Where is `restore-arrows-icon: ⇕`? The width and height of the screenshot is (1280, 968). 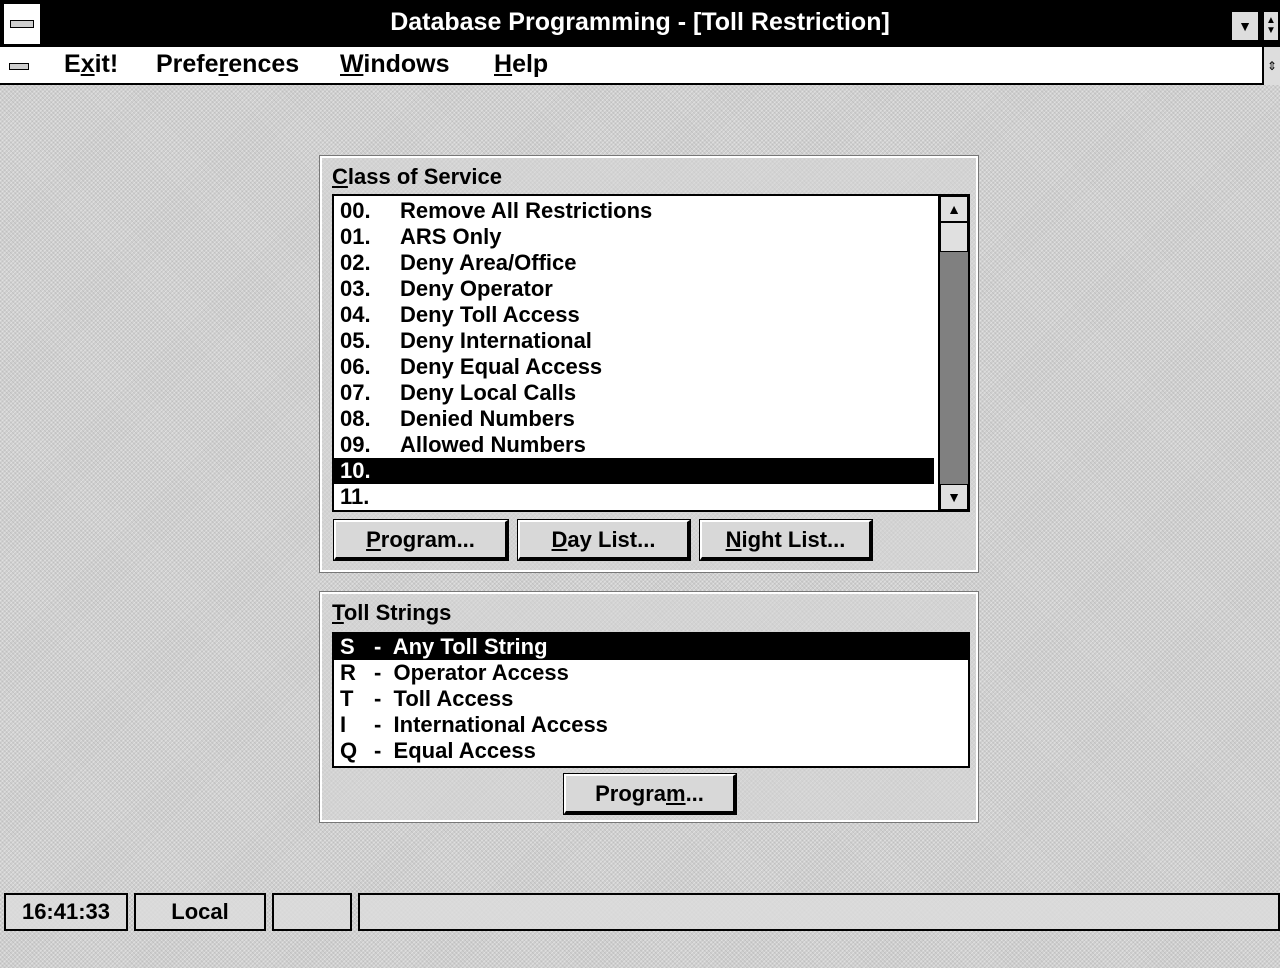
restore-arrows-icon: ⇕ is located at coordinates (1272, 66).